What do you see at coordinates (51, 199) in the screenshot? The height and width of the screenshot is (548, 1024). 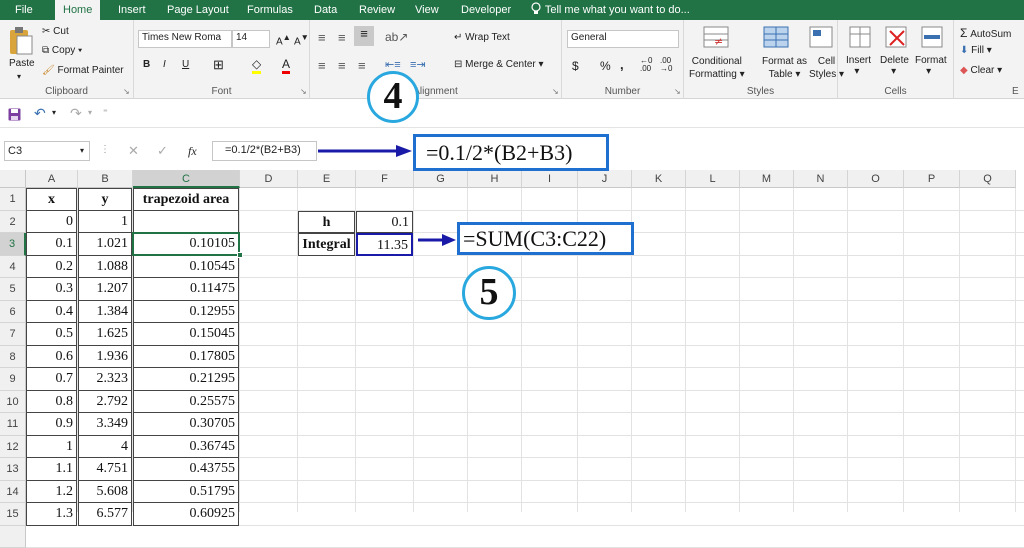 I see `cell-a1: x` at bounding box center [51, 199].